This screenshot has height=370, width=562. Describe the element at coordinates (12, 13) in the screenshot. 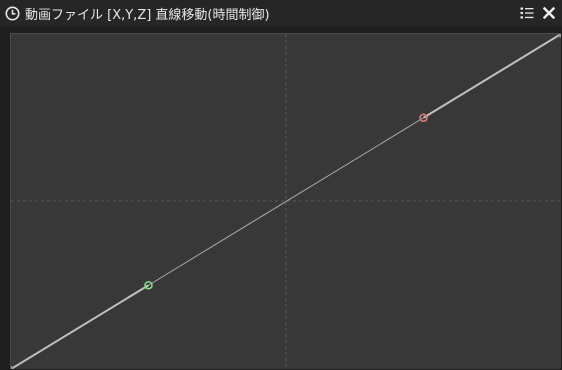

I see `clock-icon` at that location.